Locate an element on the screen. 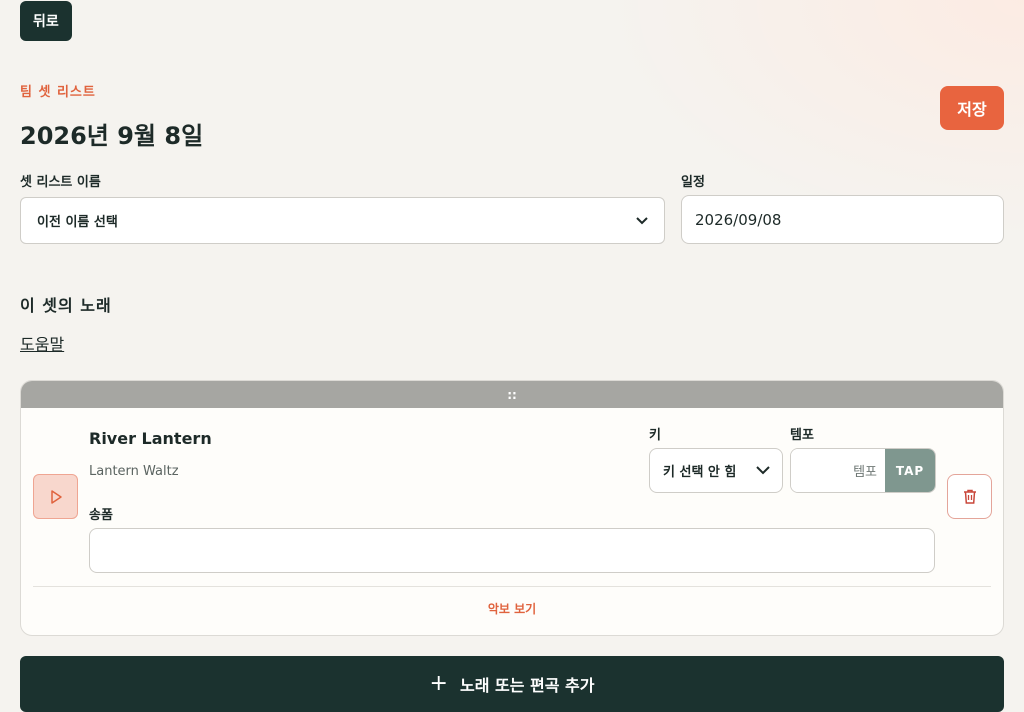  song-title: River Lantern is located at coordinates (150, 438).